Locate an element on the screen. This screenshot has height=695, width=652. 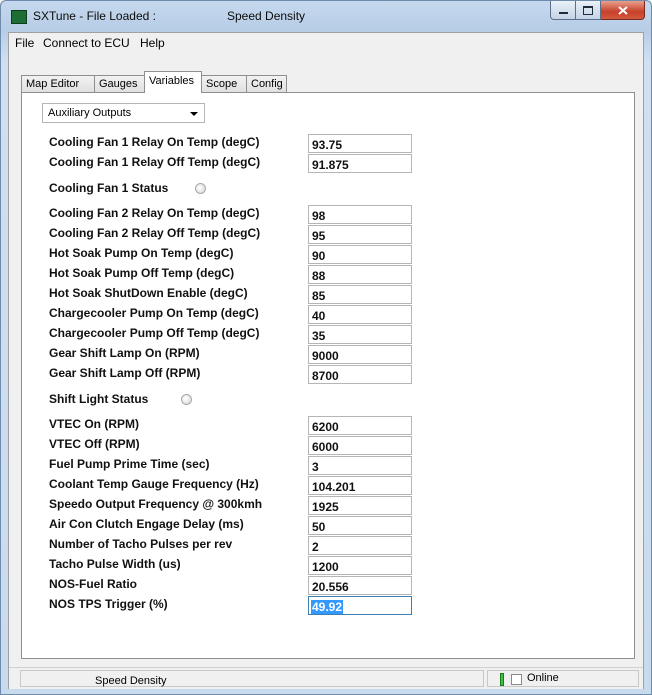
variable-value-text: 49.92 is located at coordinates (327, 607).